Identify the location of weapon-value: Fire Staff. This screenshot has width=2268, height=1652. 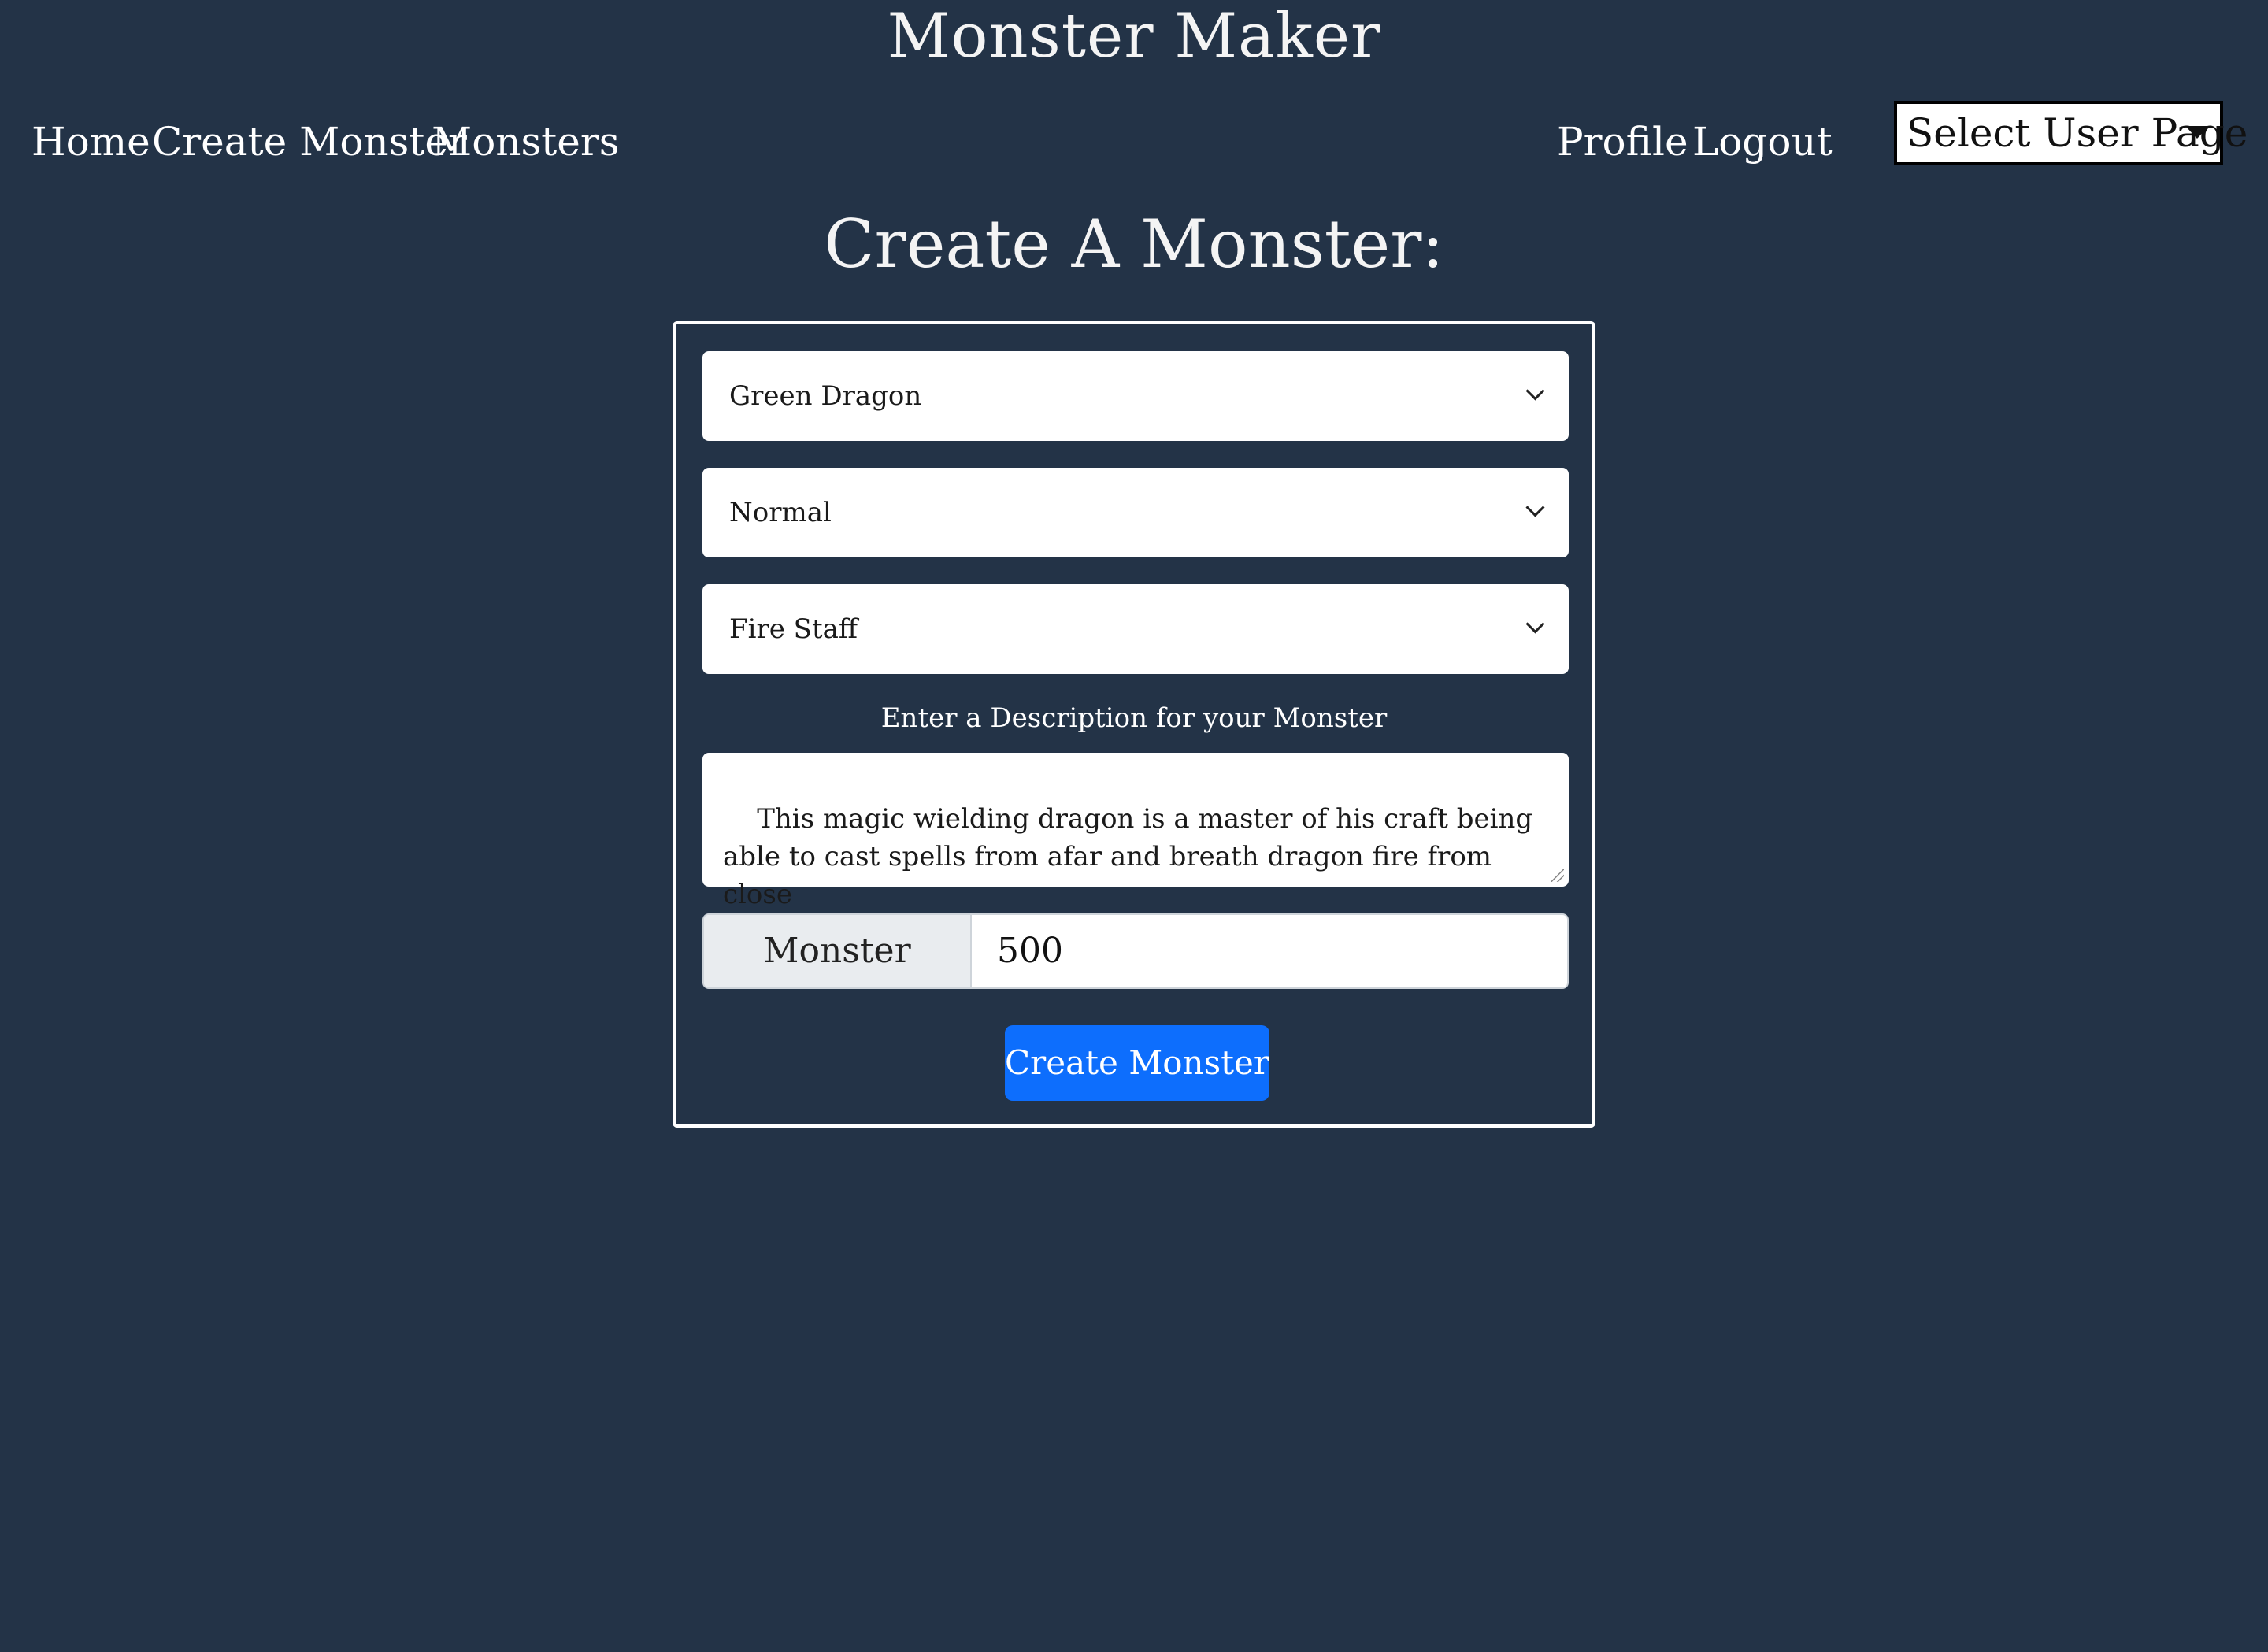
(793, 629).